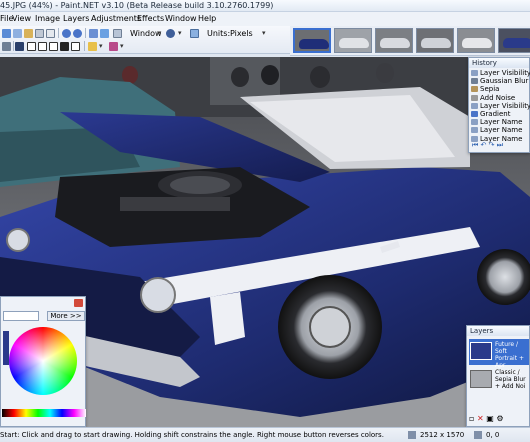 This screenshot has height=442, width=530. I want to click on cursor-position-icon, so click(478, 435).